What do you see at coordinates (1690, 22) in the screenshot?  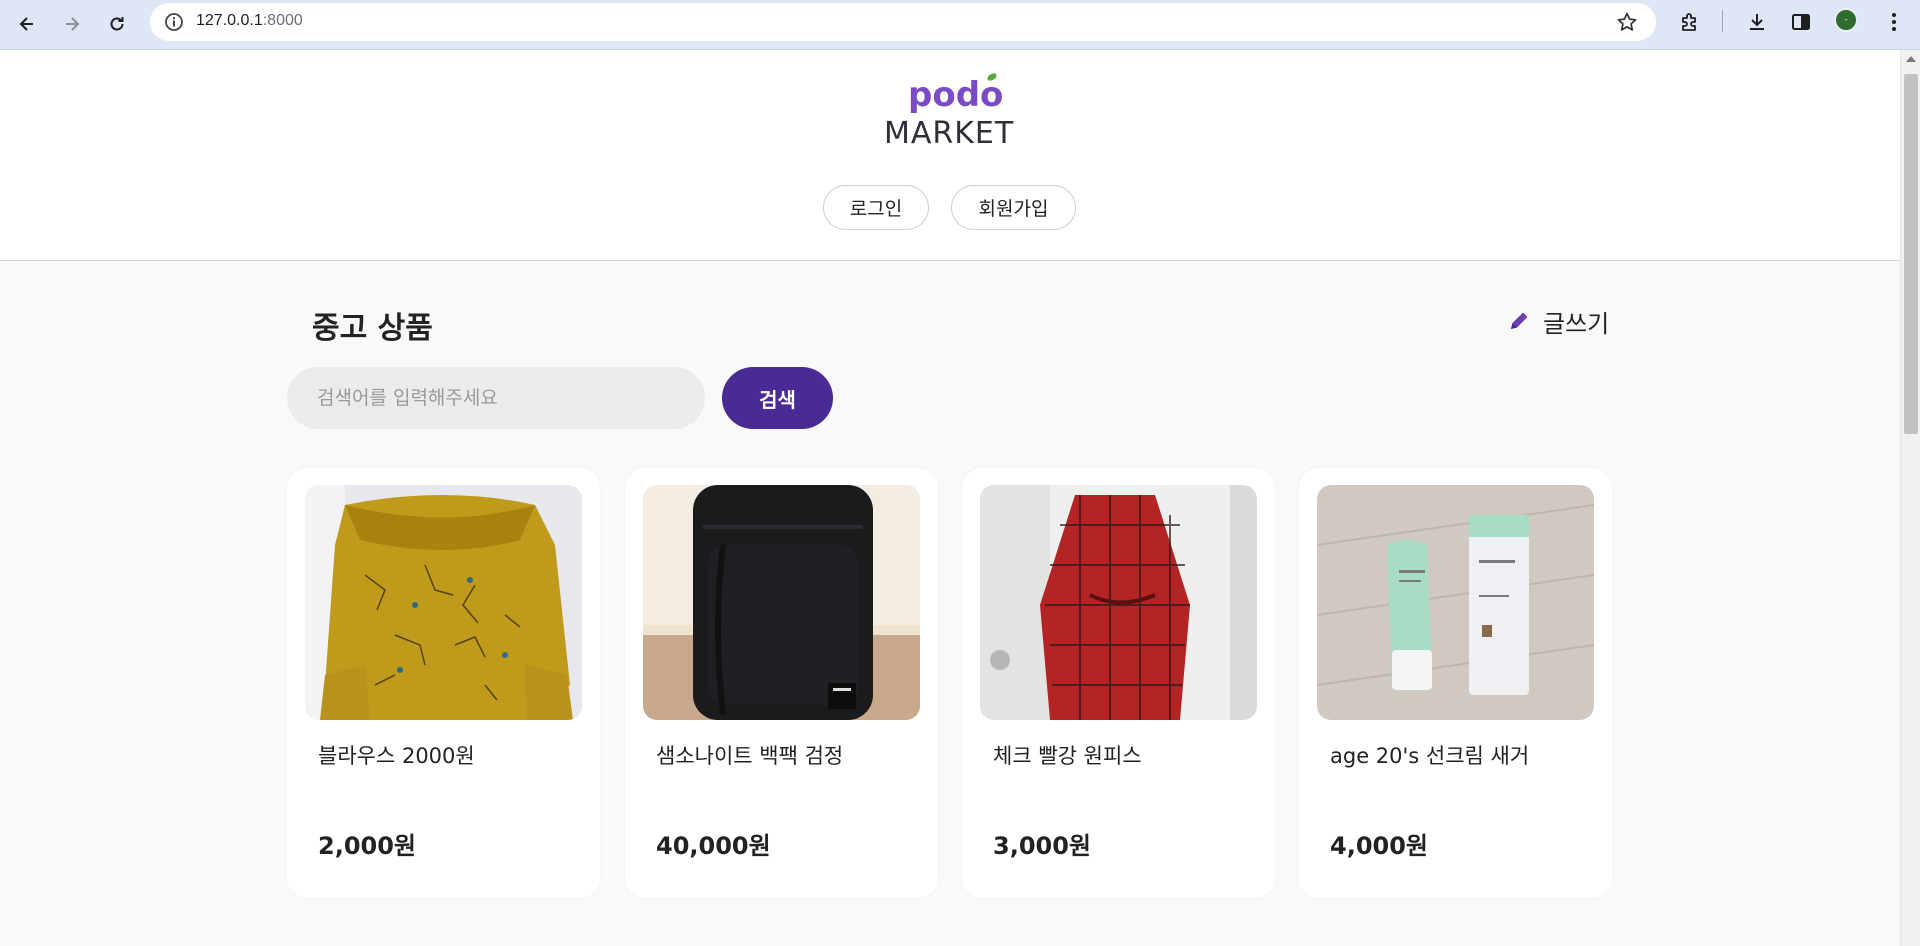 I see `extensions-icon` at bounding box center [1690, 22].